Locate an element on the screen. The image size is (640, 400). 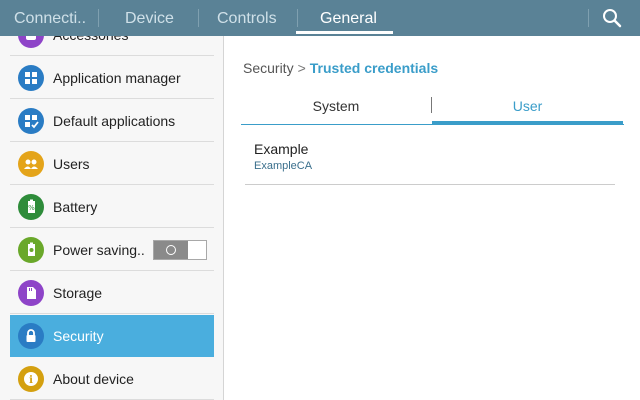
battery-icon: % is located at coordinates (31, 207).